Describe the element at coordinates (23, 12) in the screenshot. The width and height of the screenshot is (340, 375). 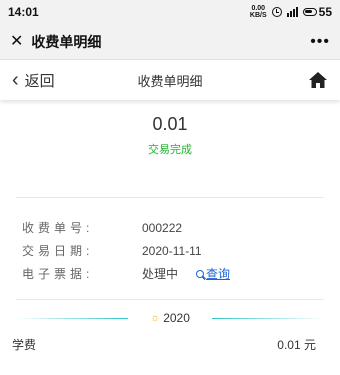
I see `clock: 14:01` at that location.